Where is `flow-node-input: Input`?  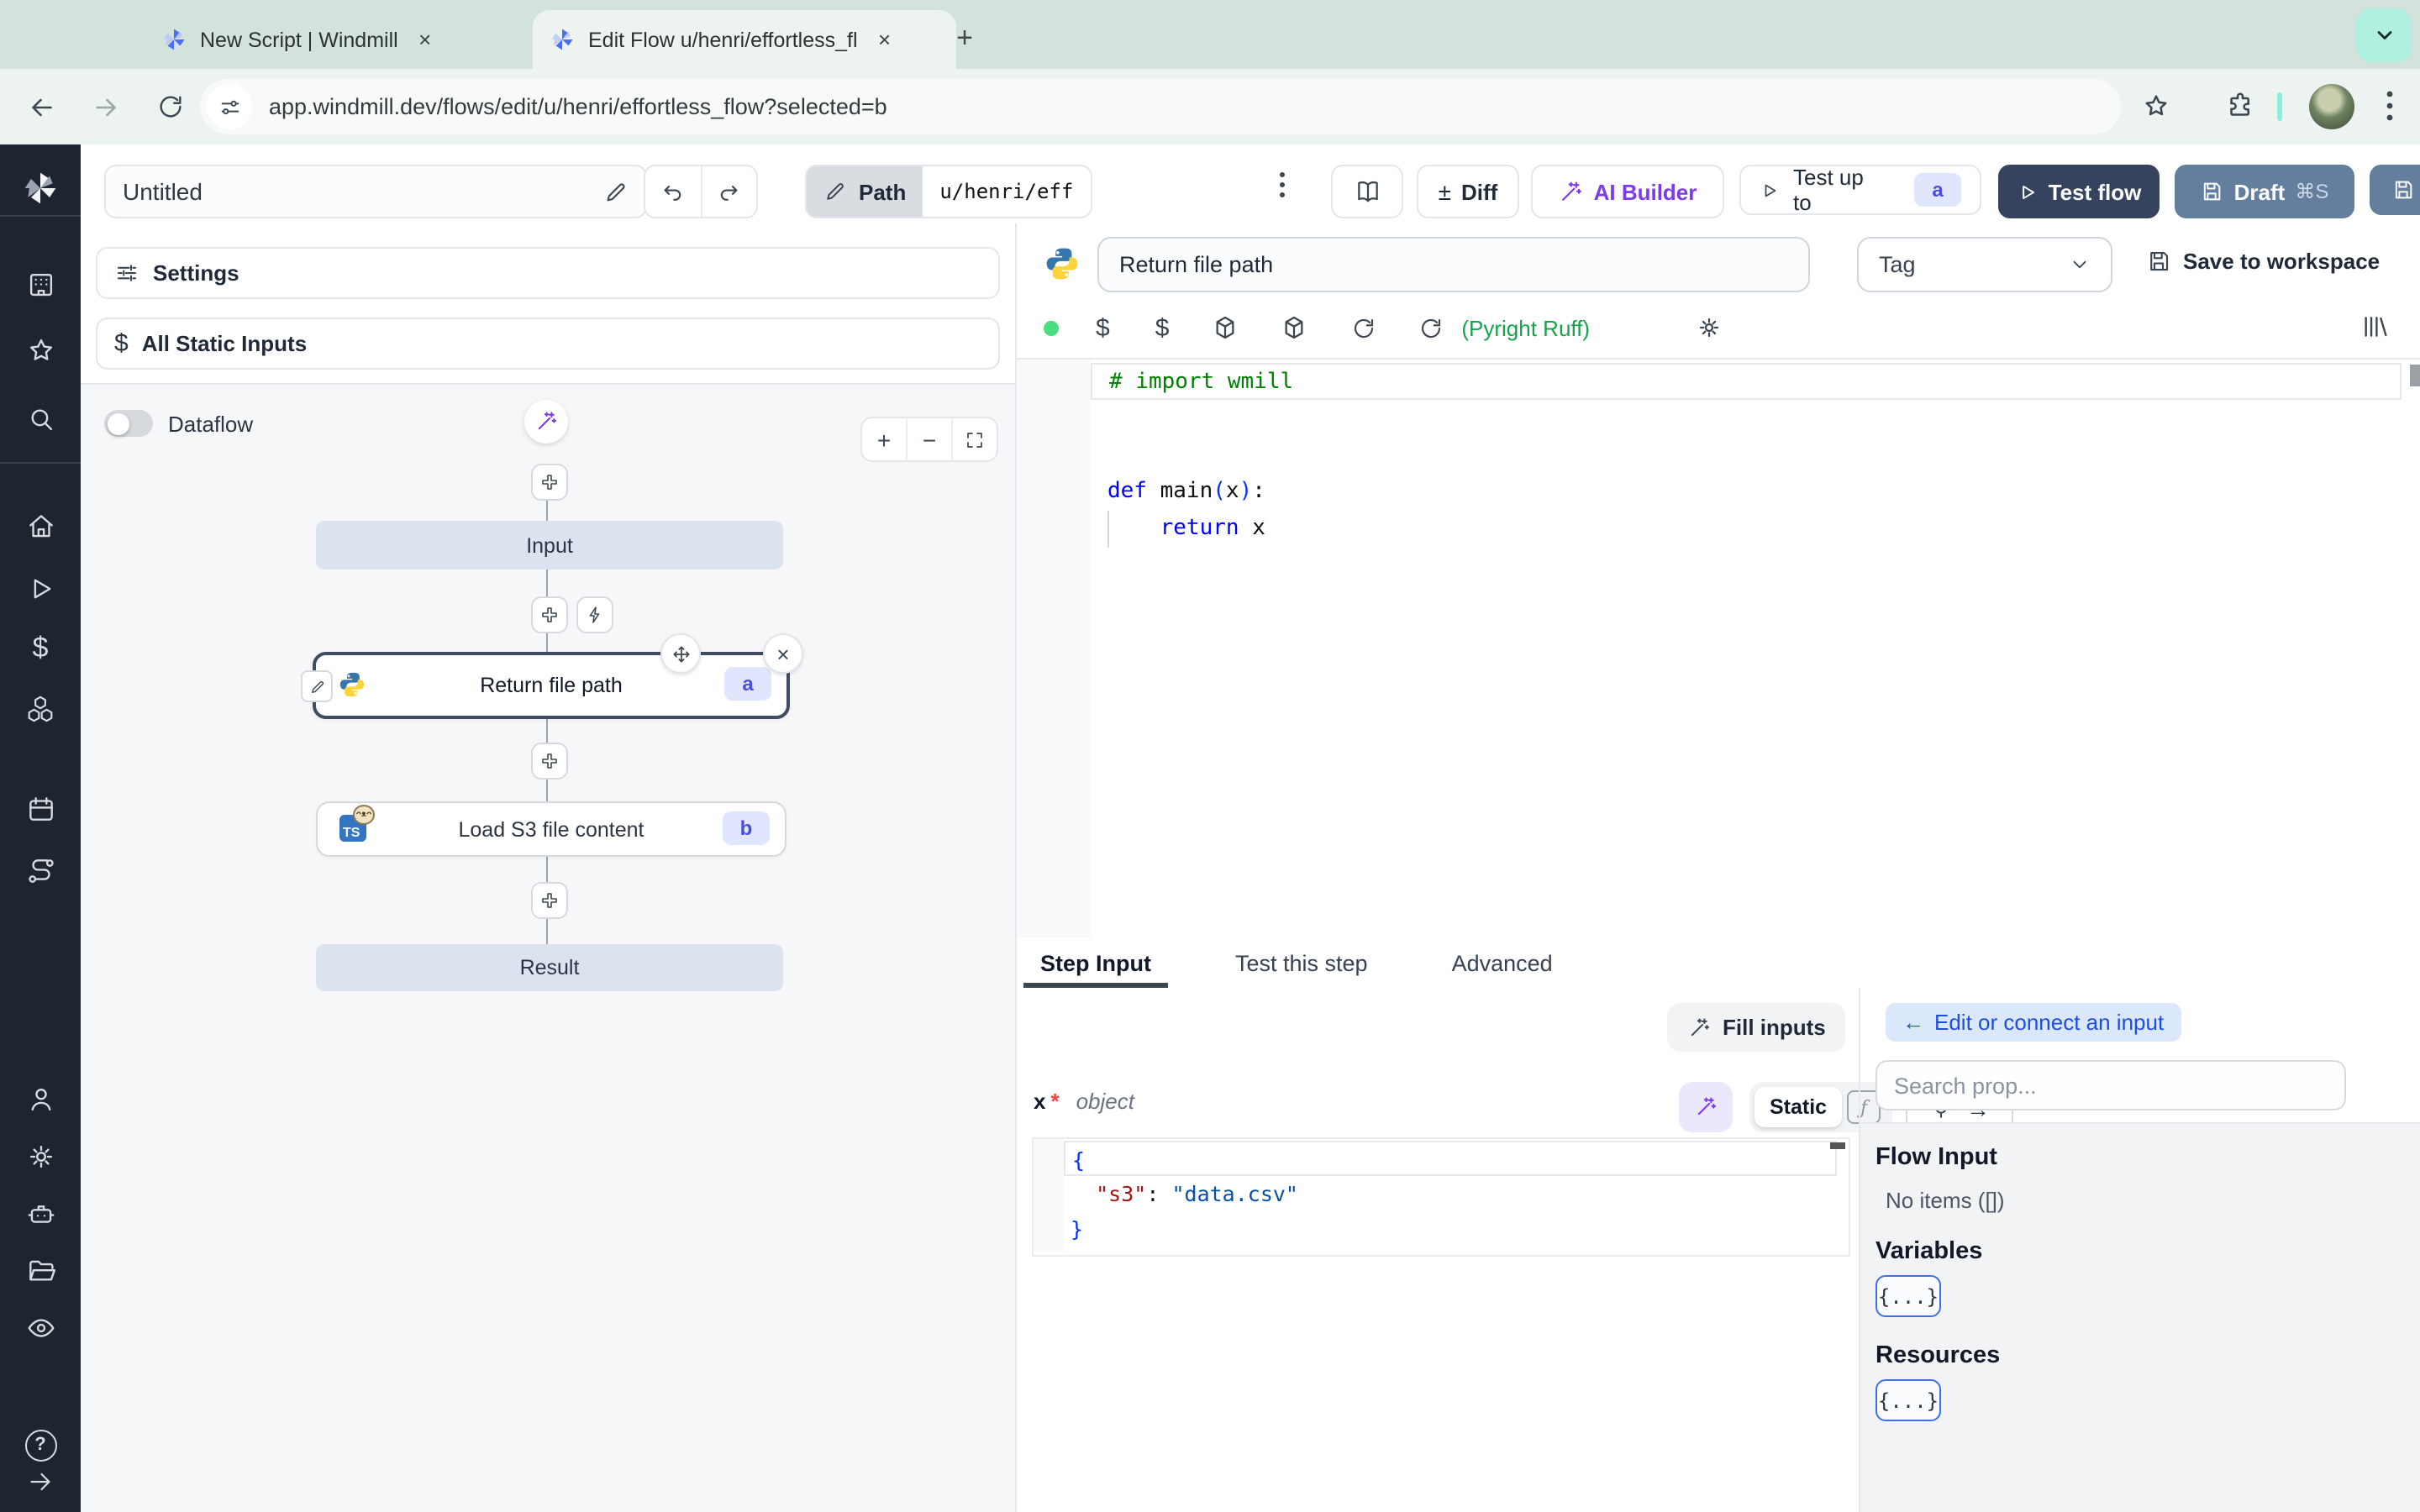
flow-node-input: Input is located at coordinates (549, 545).